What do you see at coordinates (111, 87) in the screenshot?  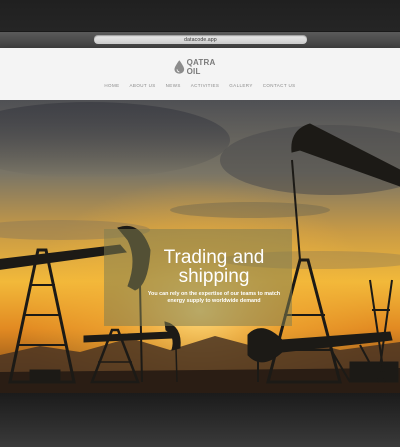 I see `nav-item-home: HOME` at bounding box center [111, 87].